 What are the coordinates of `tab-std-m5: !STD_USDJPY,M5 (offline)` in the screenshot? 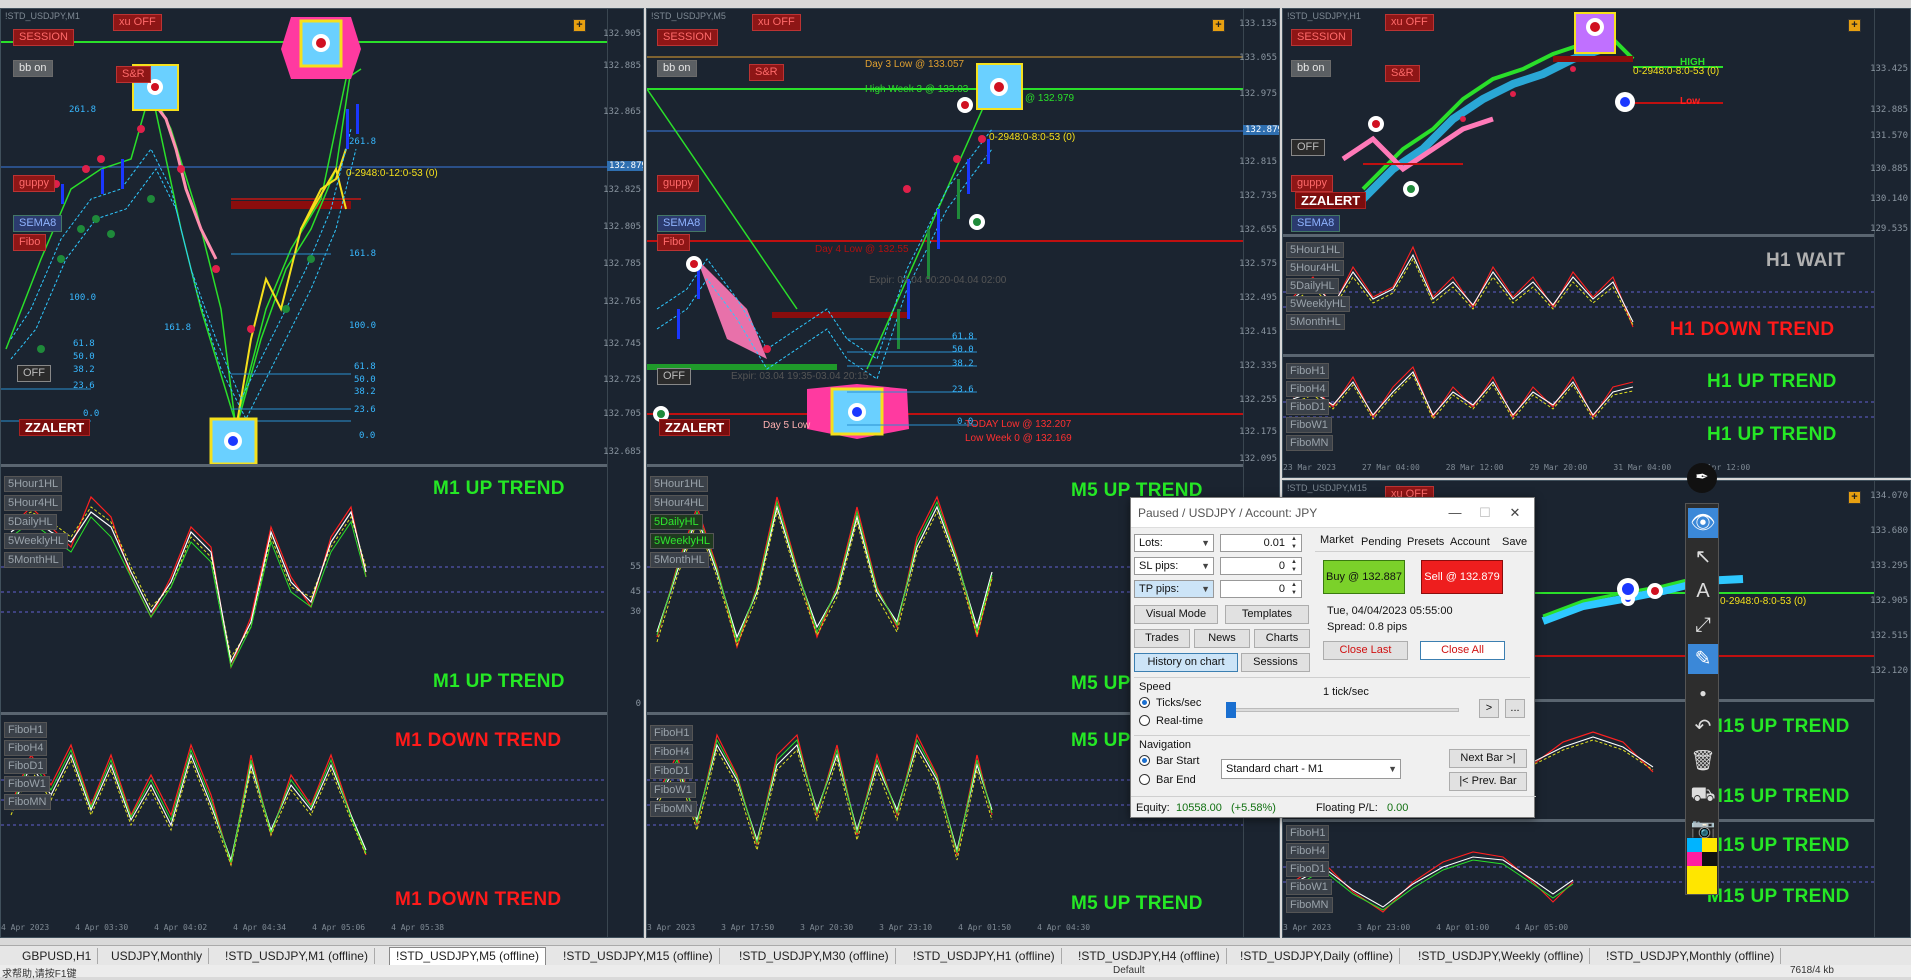 It's located at (467, 956).